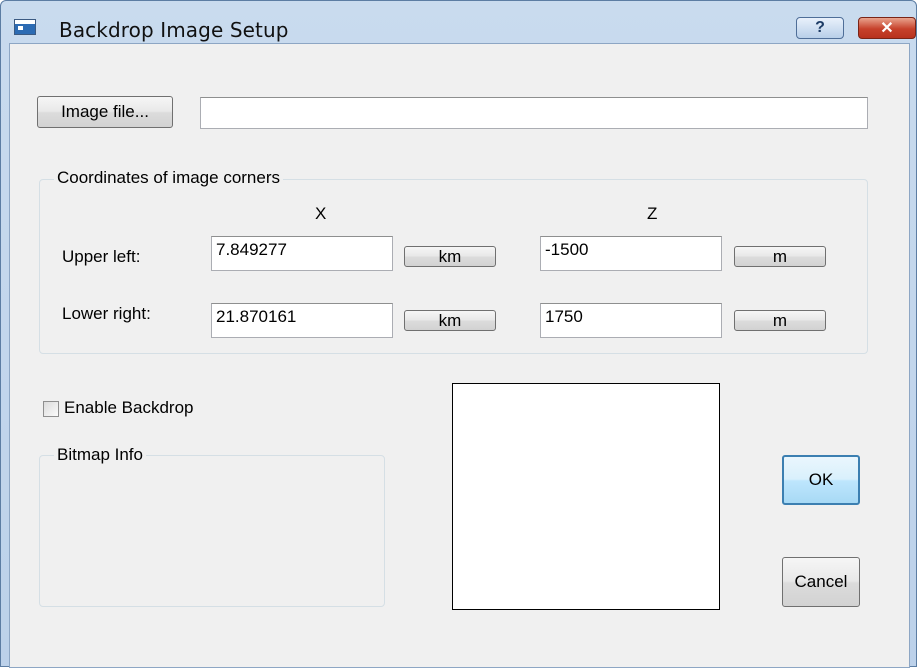 The height and width of the screenshot is (668, 917). What do you see at coordinates (321, 213) in the screenshot?
I see `x-column-header: X` at bounding box center [321, 213].